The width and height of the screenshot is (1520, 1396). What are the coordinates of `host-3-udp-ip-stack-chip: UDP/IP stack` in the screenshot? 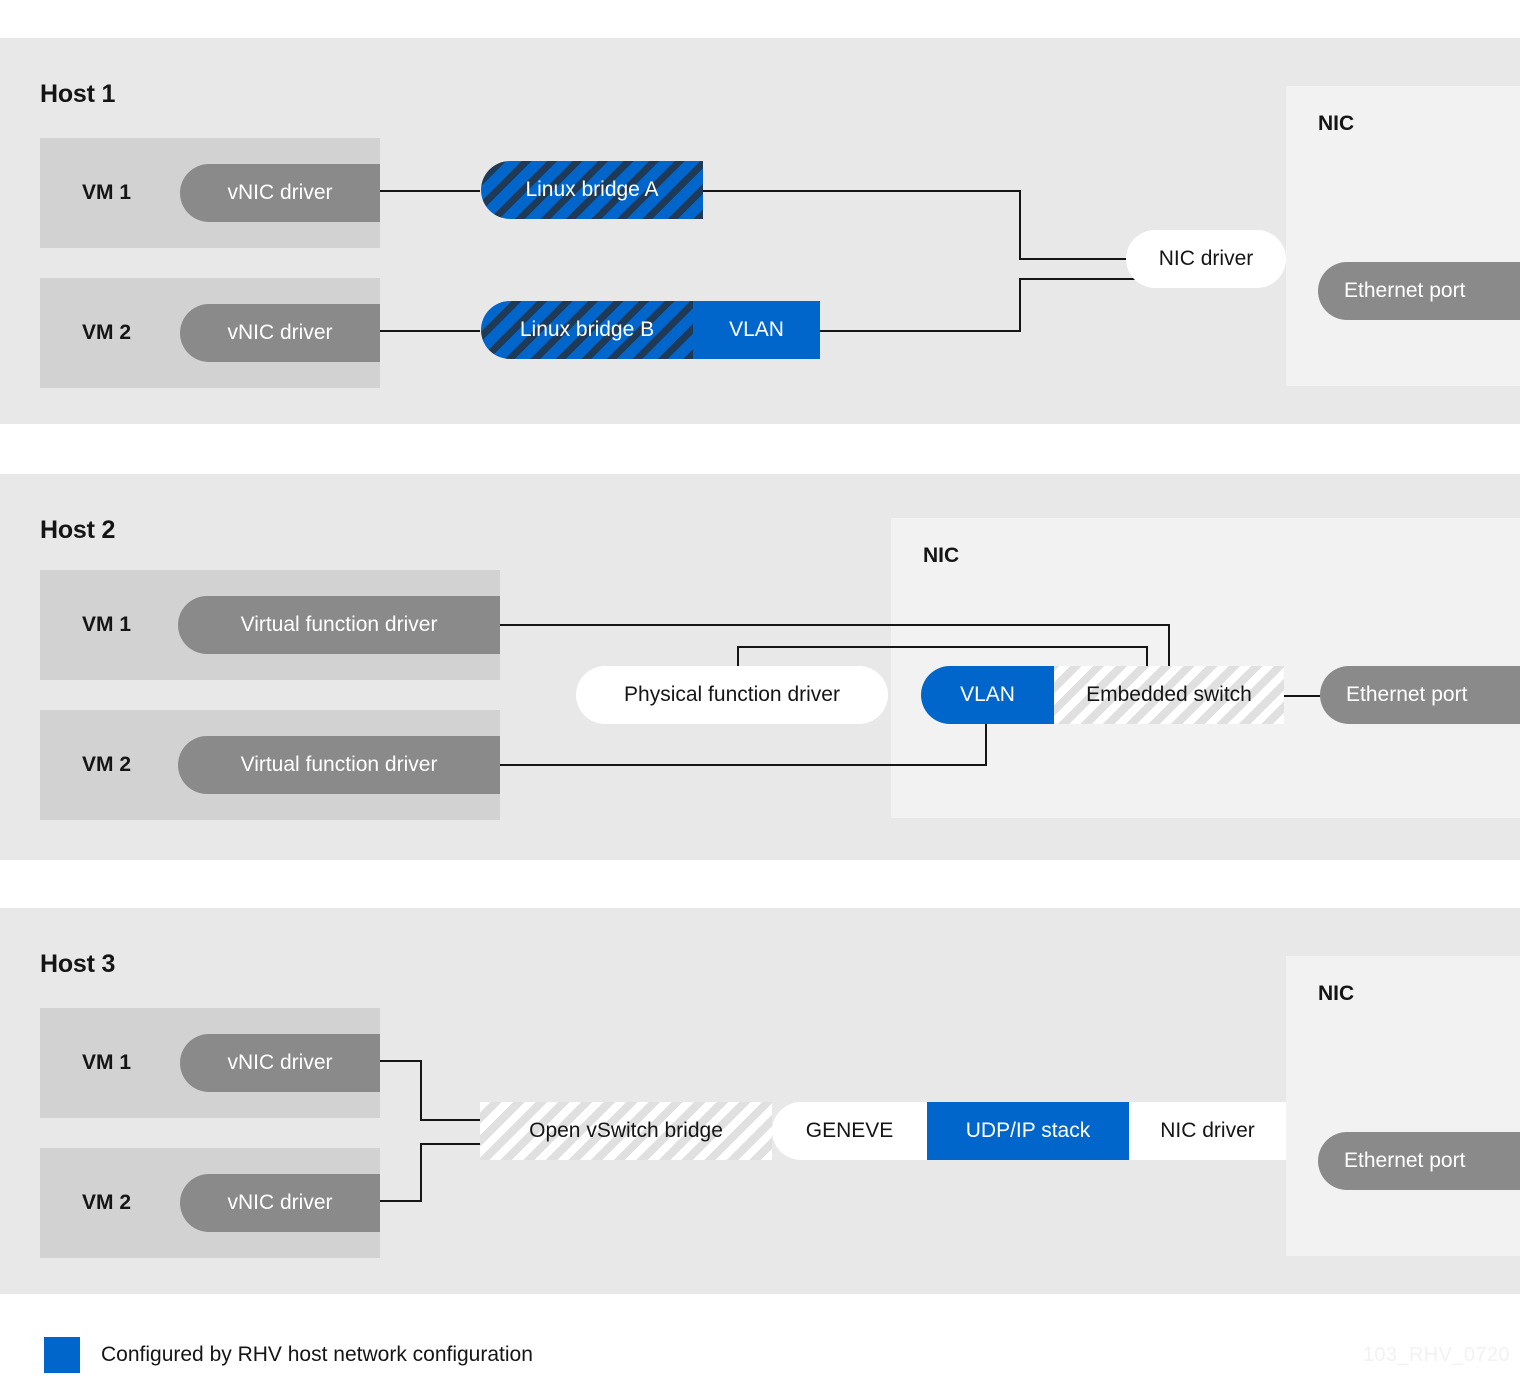 It's located at (1028, 1131).